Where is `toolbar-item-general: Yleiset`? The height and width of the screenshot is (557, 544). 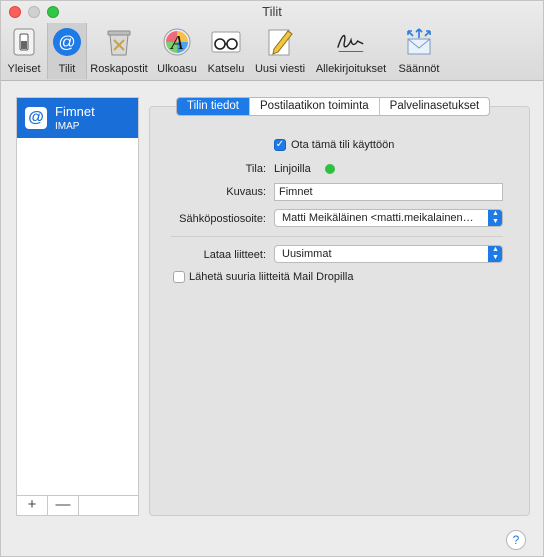
toolbar-item-general: Yleiset is located at coordinates (24, 51).